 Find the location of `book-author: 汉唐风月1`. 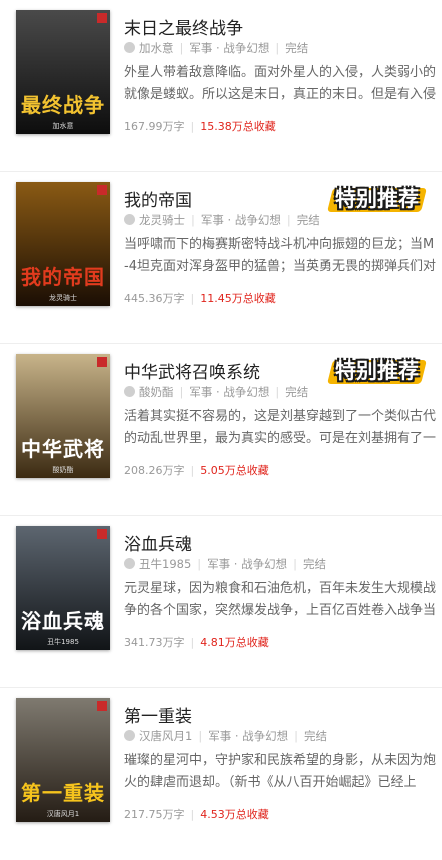

book-author: 汉唐风月1 is located at coordinates (165, 736).